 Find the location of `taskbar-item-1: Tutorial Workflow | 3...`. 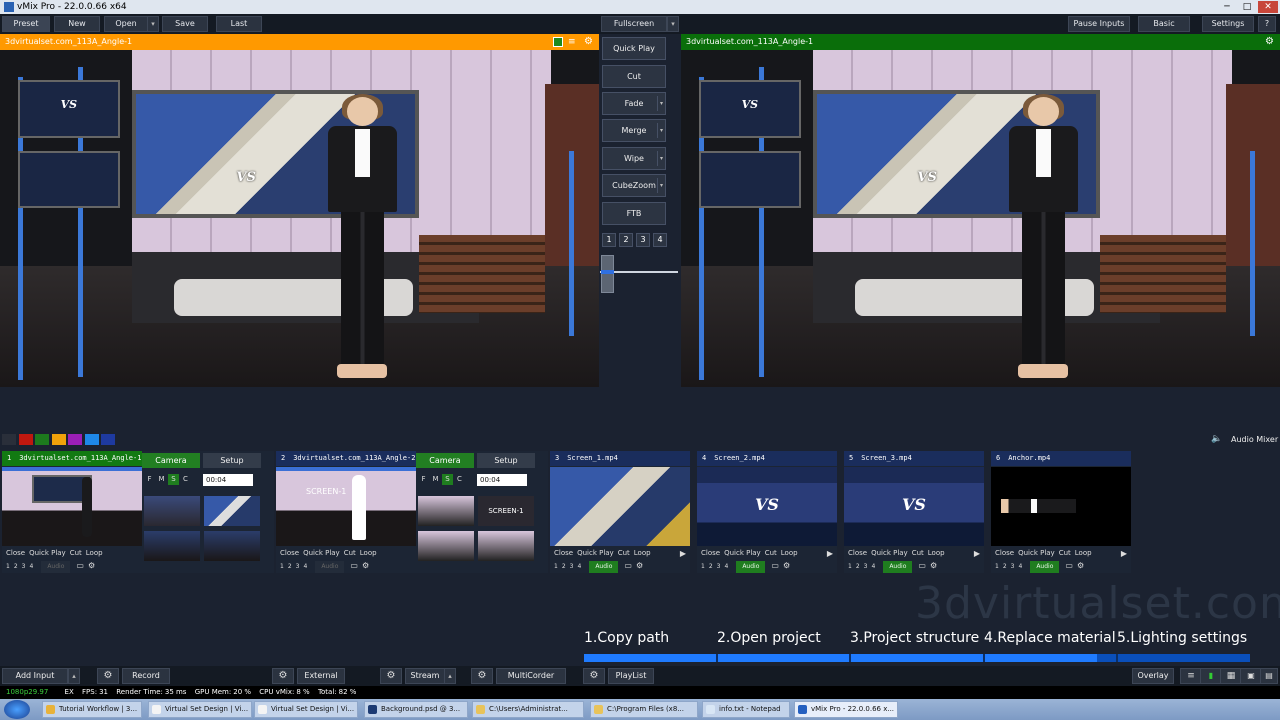

taskbar-item-1: Tutorial Workflow | 3... is located at coordinates (92, 709).